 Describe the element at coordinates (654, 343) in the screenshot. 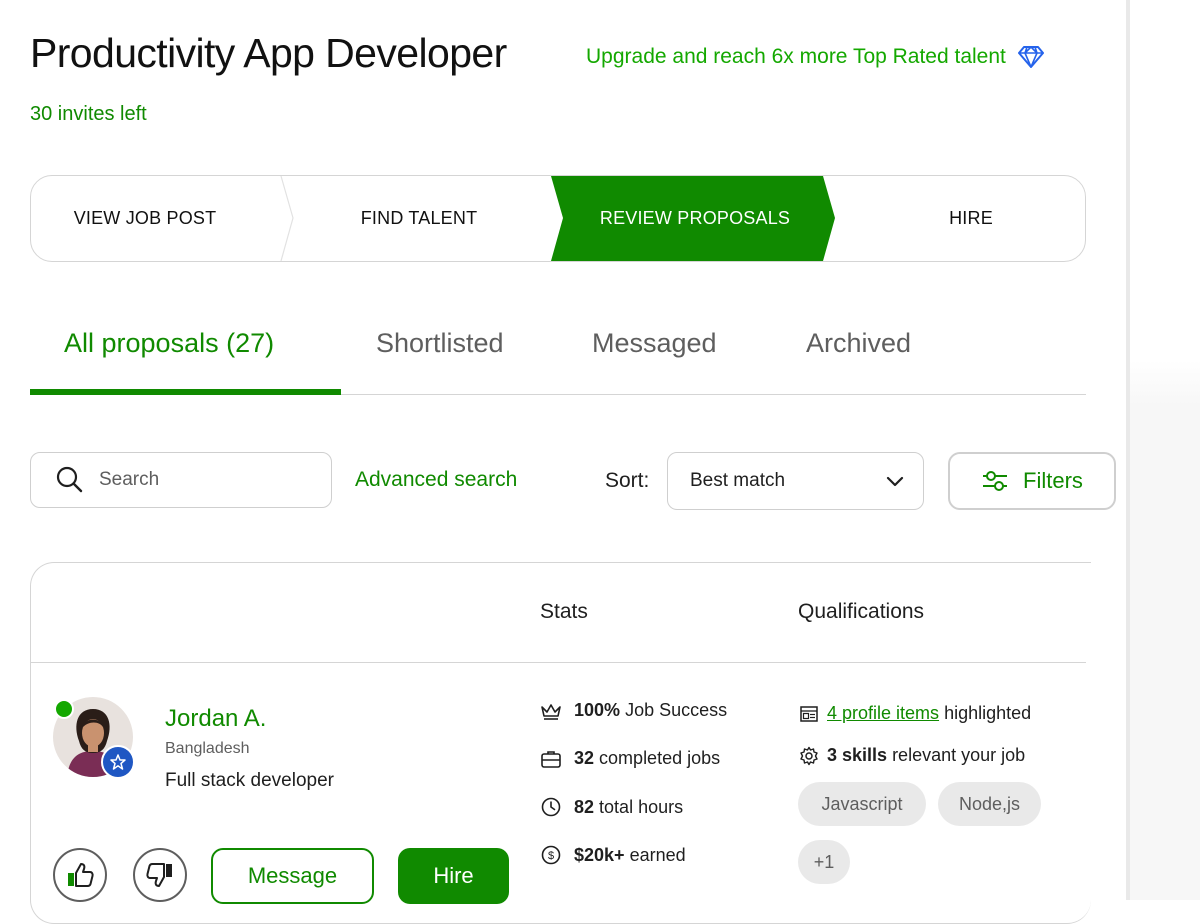

I see `tab-messaged: Messaged` at that location.